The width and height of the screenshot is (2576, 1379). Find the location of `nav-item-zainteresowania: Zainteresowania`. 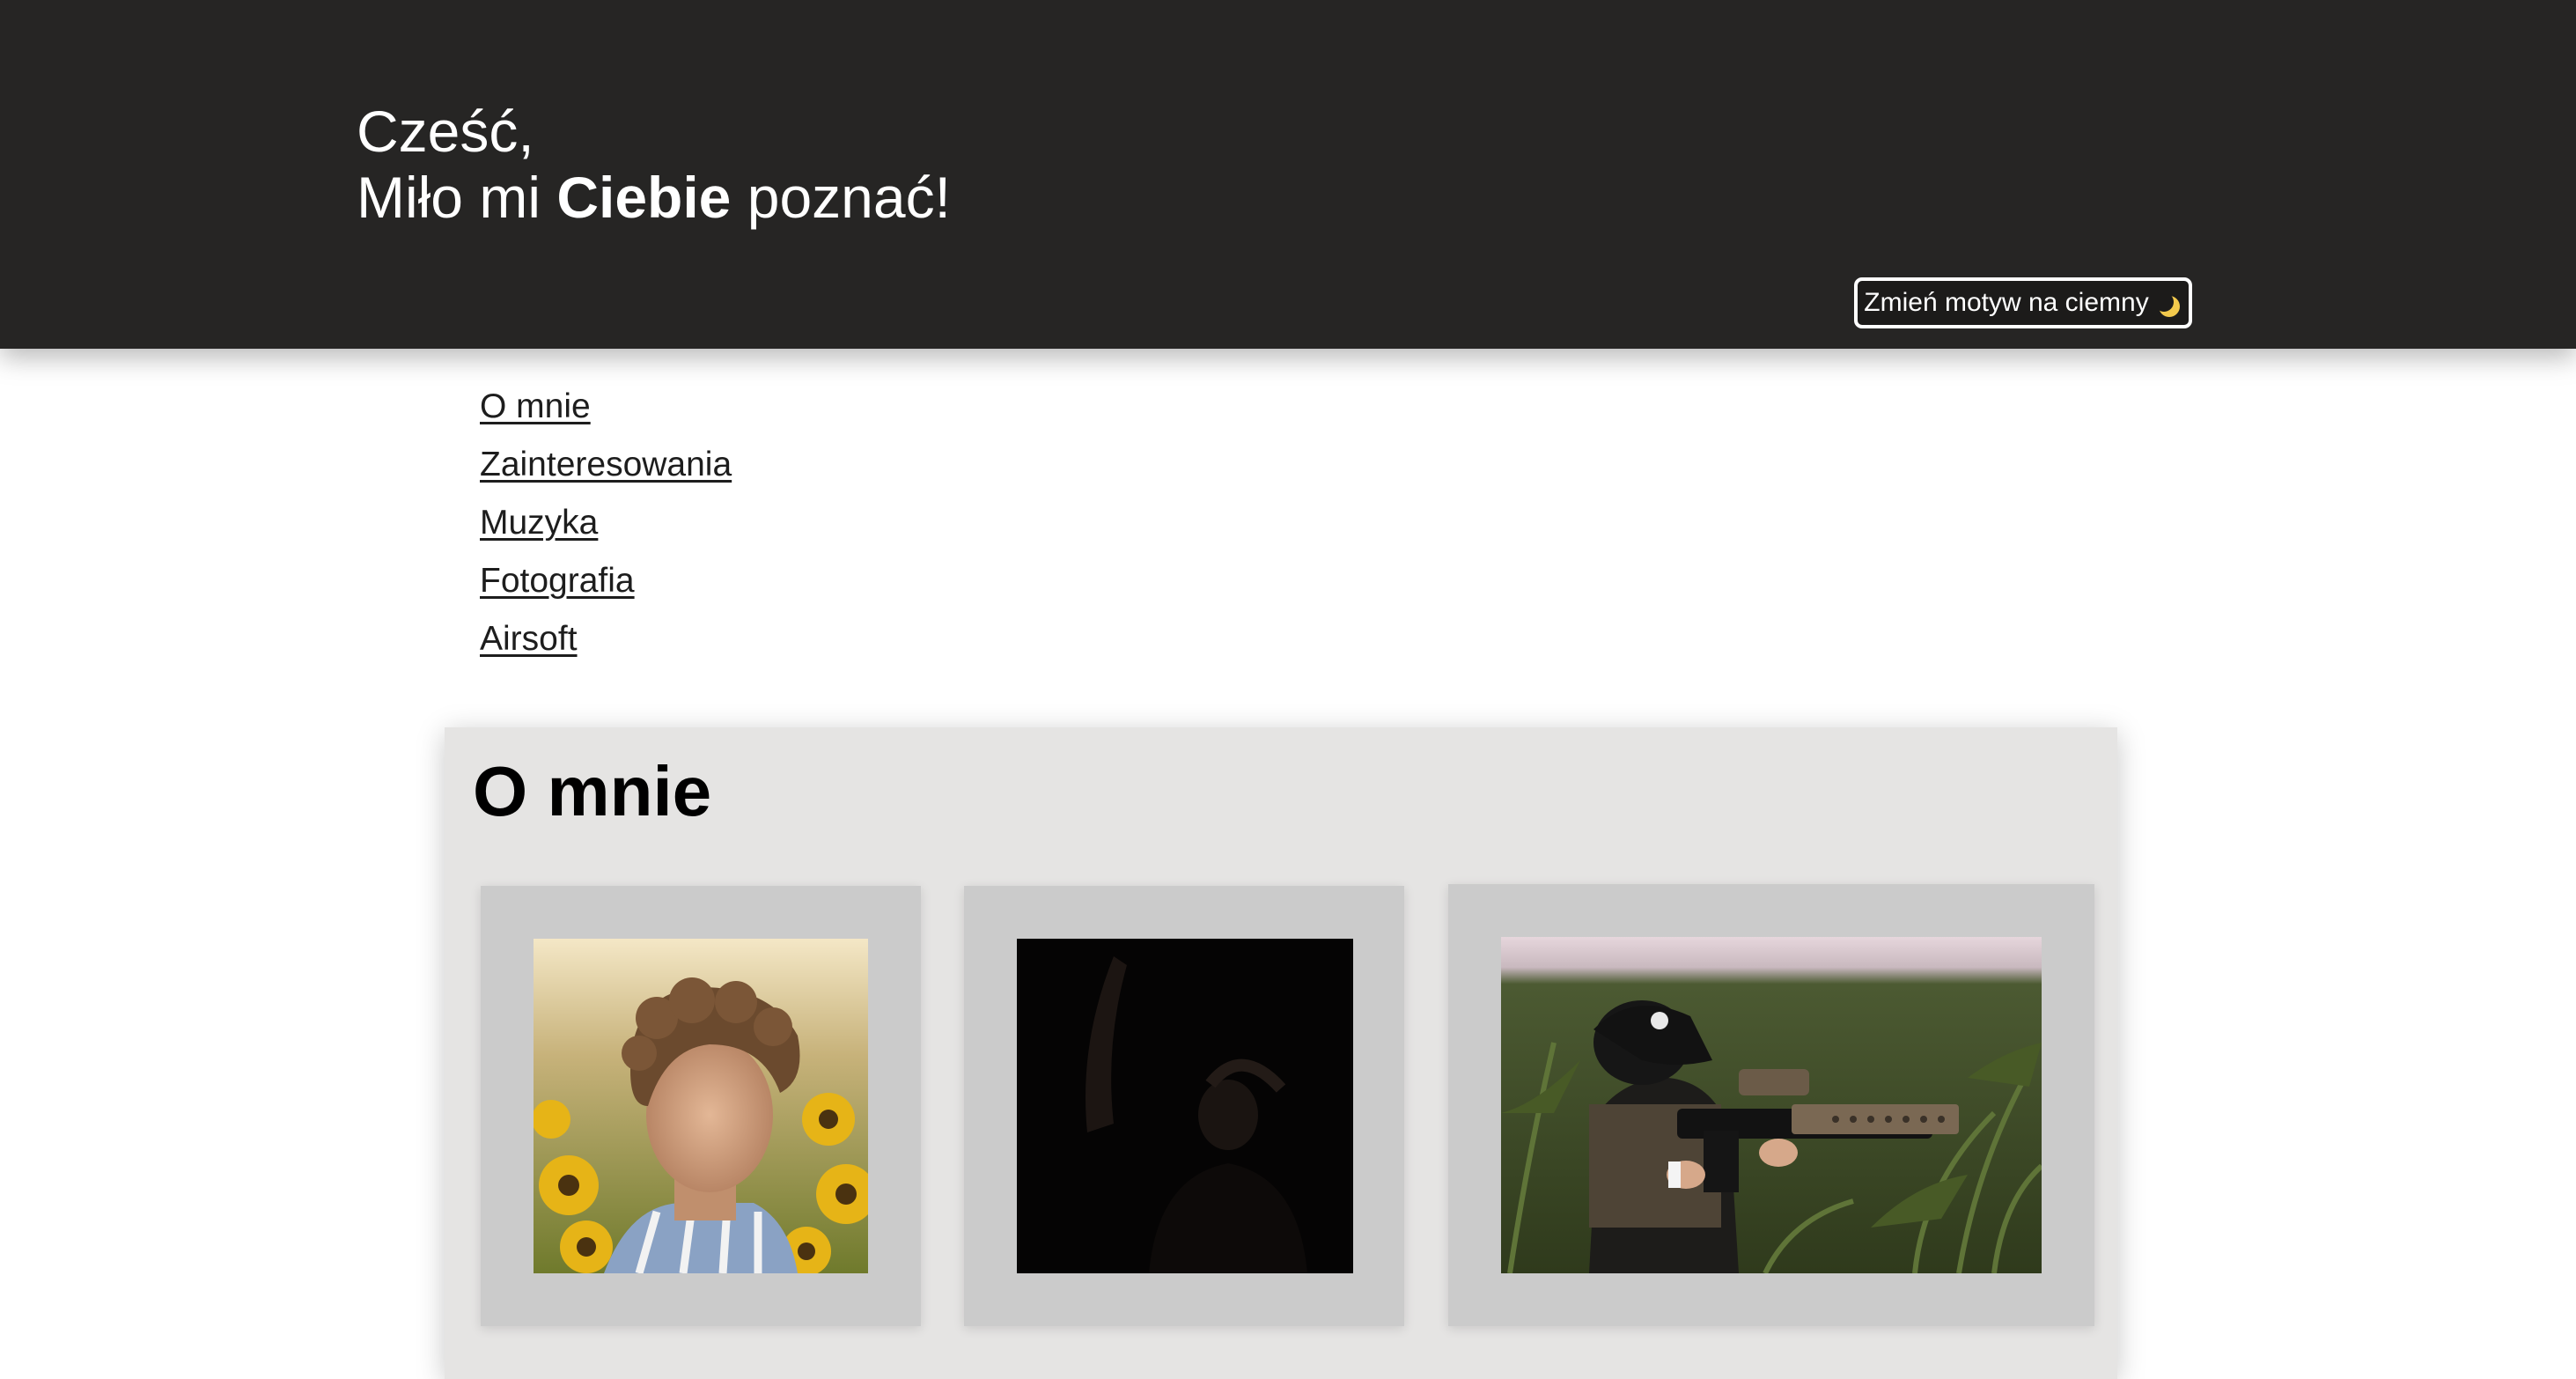

nav-item-zainteresowania: Zainteresowania is located at coordinates (606, 471).